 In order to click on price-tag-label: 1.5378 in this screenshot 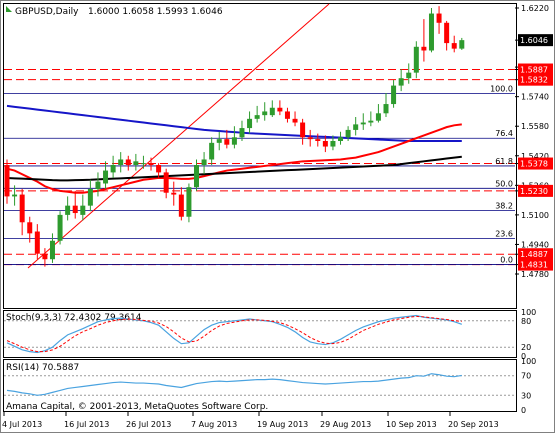, I will do `click(534, 164)`.